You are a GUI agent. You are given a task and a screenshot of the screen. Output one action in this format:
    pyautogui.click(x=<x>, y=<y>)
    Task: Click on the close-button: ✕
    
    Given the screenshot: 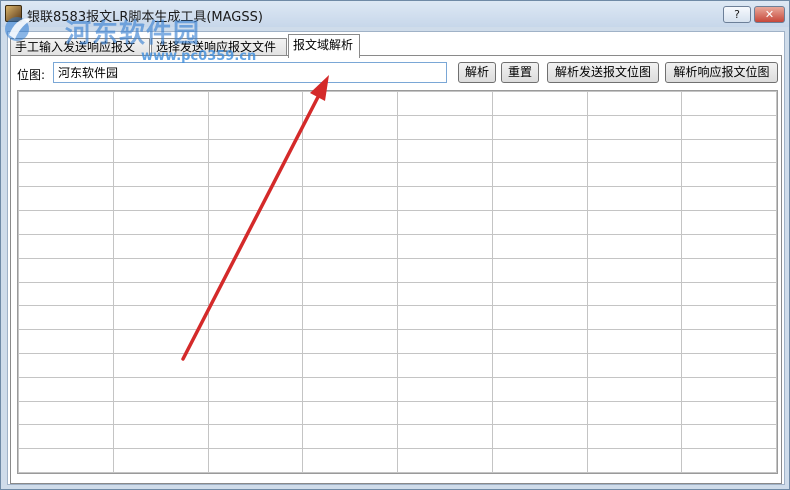 What is the action you would take?
    pyautogui.click(x=769, y=14)
    